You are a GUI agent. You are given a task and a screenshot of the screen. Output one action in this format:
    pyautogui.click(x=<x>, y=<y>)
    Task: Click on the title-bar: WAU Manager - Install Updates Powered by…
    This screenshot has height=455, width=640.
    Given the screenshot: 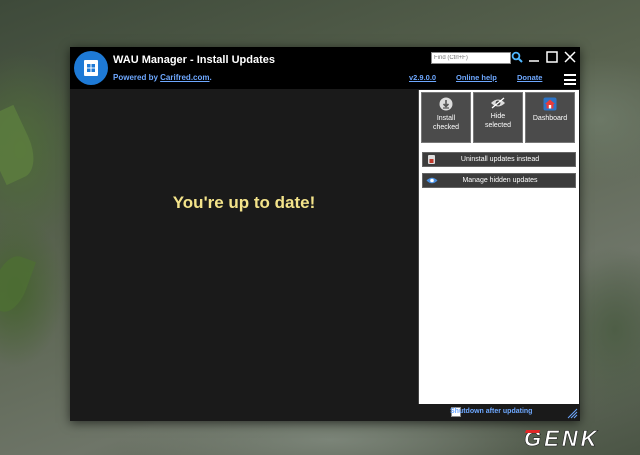 What is the action you would take?
    pyautogui.click(x=325, y=68)
    